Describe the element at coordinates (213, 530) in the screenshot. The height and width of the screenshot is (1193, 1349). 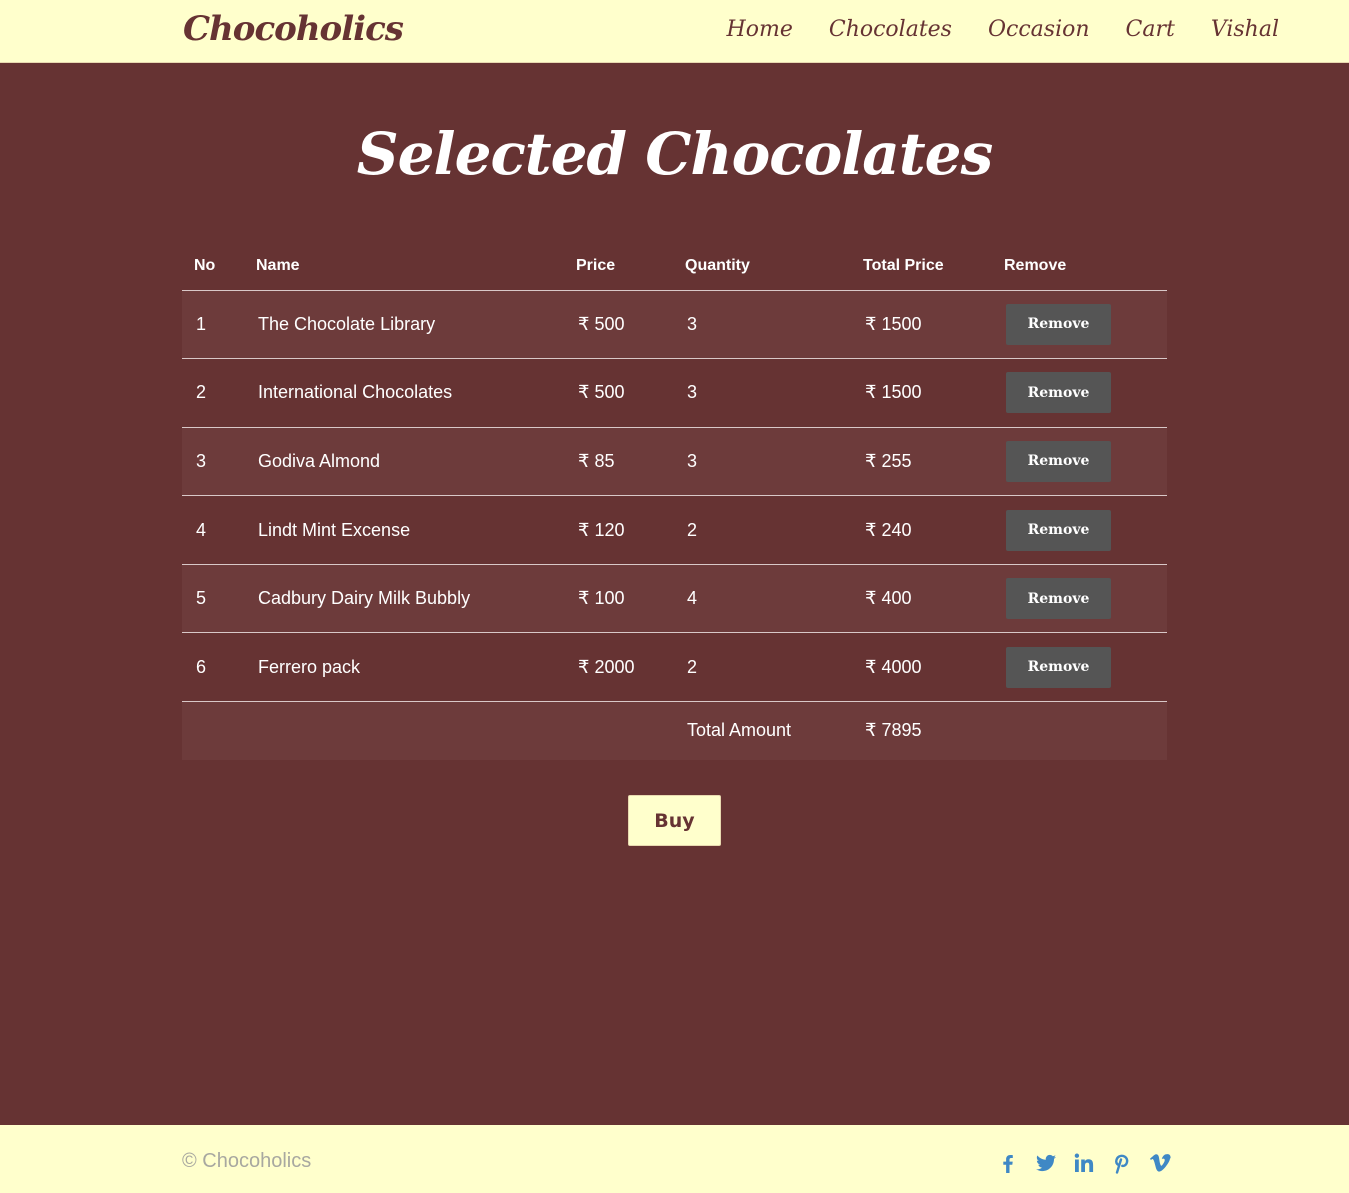
I see `row-no: 4` at that location.